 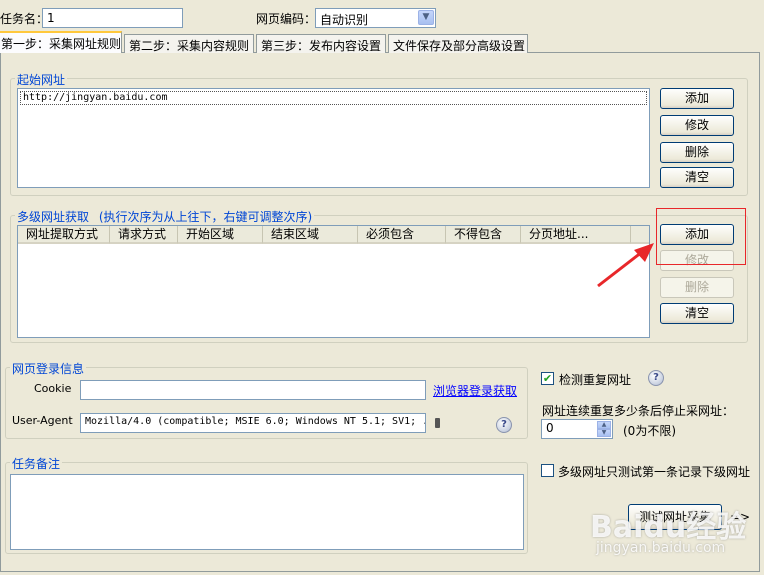 I want to click on tab-step3: 第三步：发布内容设置, so click(x=321, y=43).